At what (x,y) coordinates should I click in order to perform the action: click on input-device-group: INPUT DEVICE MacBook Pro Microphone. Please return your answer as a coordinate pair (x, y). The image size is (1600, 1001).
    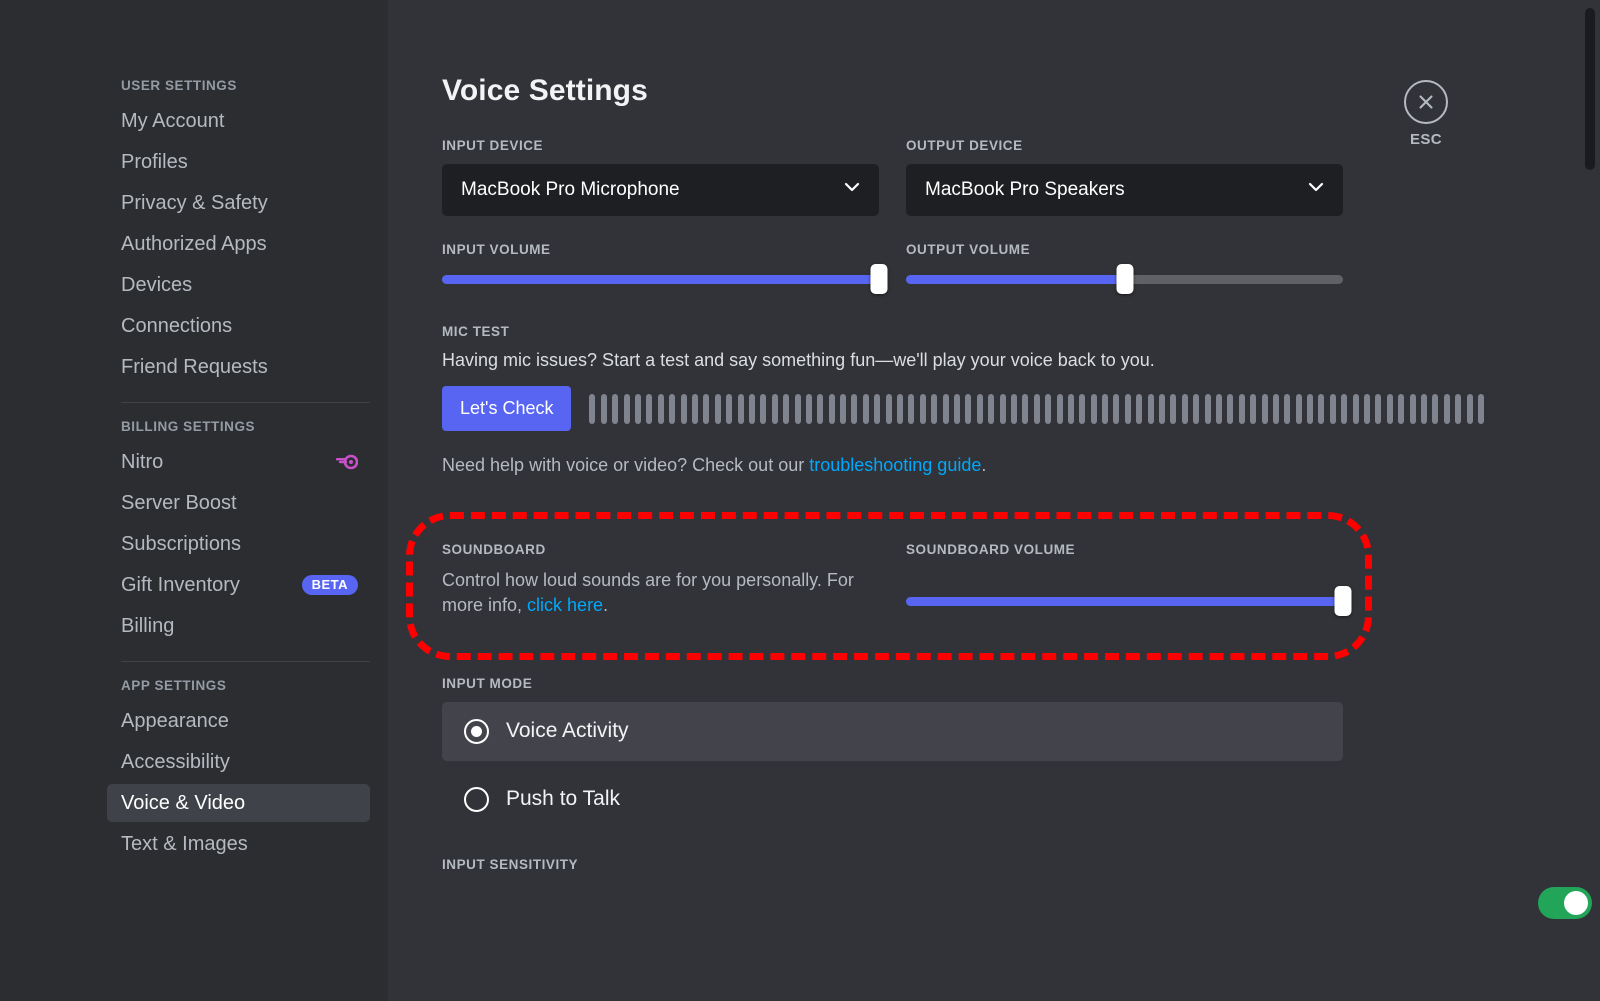
    Looking at the image, I should click on (660, 177).